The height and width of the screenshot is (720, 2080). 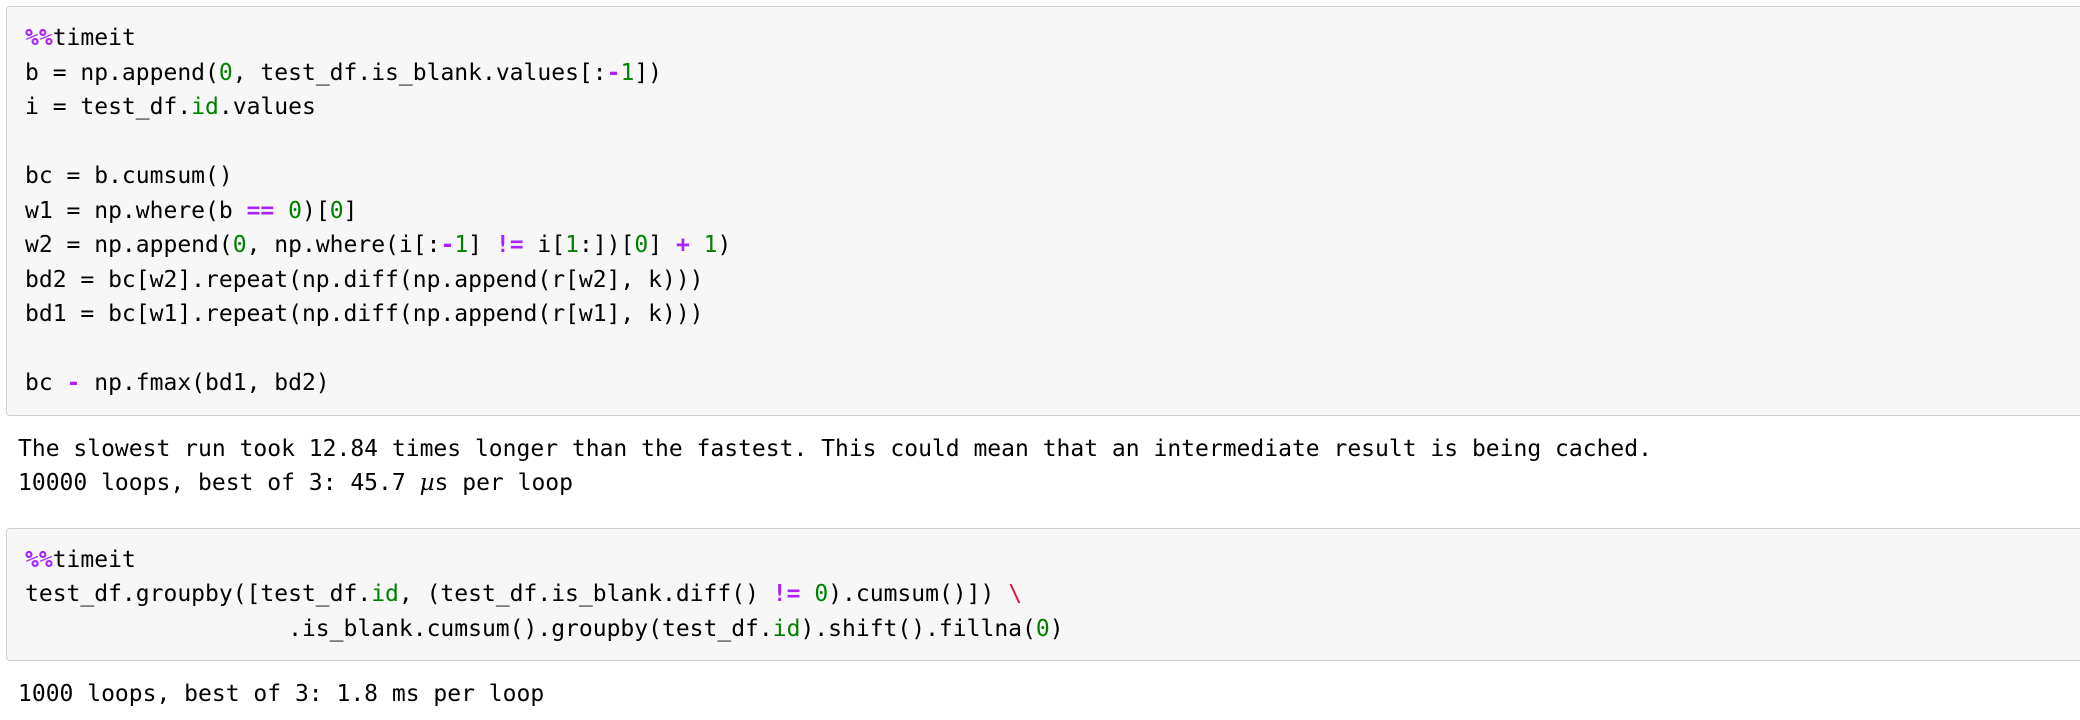 What do you see at coordinates (260, 210) in the screenshot?
I see `code-token-op: ==` at bounding box center [260, 210].